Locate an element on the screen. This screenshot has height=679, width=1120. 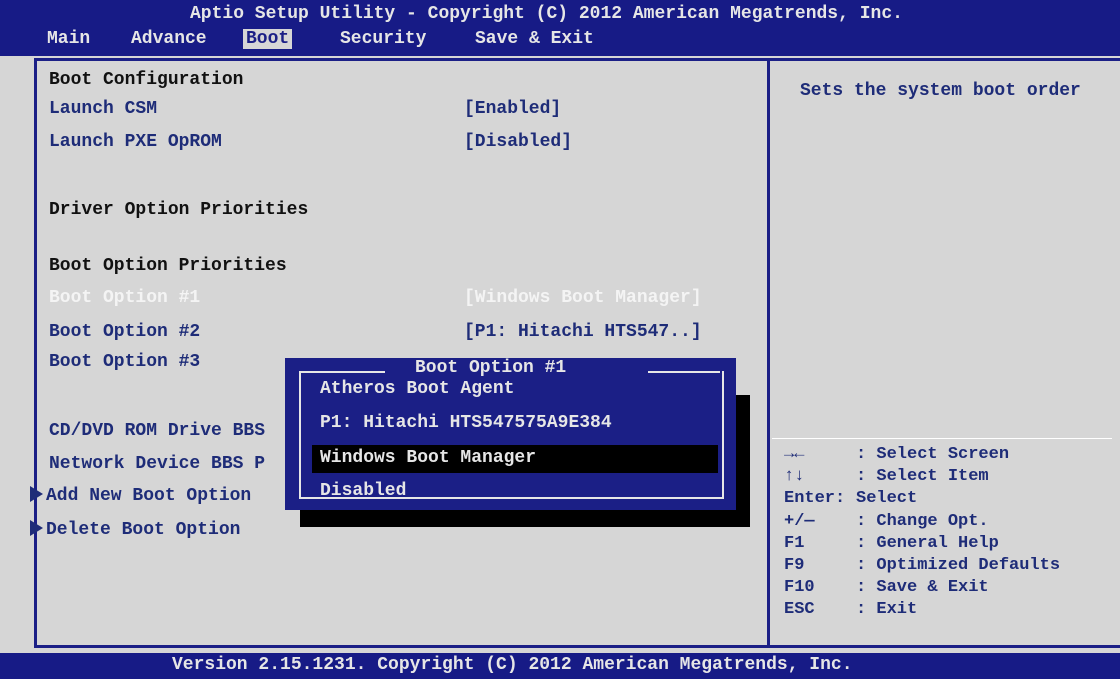
launch-csm-label: Launch CSM is located at coordinates (103, 109).